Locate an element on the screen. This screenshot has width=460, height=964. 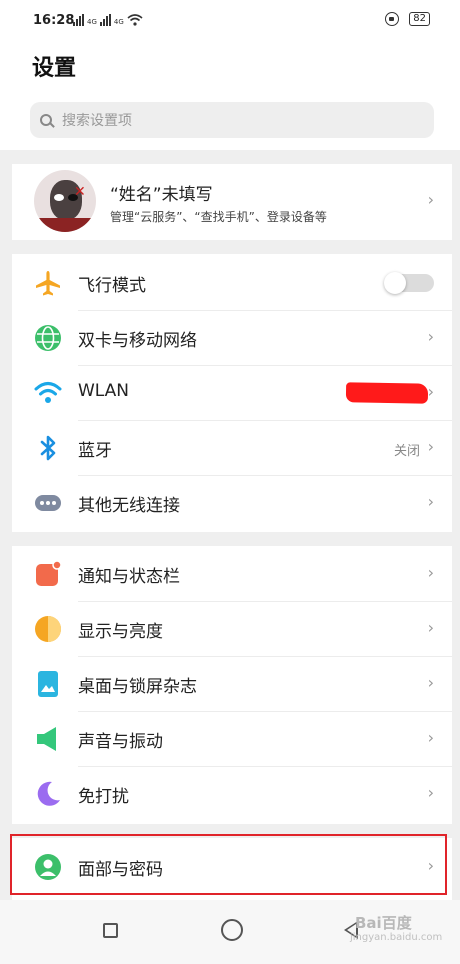
settings-header: 设置 搜索设置项 is located at coordinates (230, 96).